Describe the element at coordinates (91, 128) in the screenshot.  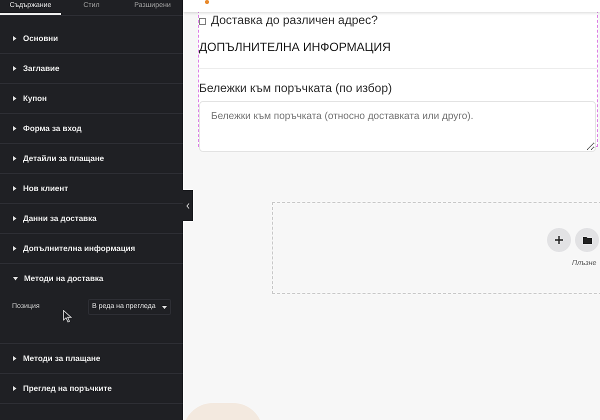
I see `section-header: Форма за вход` at that location.